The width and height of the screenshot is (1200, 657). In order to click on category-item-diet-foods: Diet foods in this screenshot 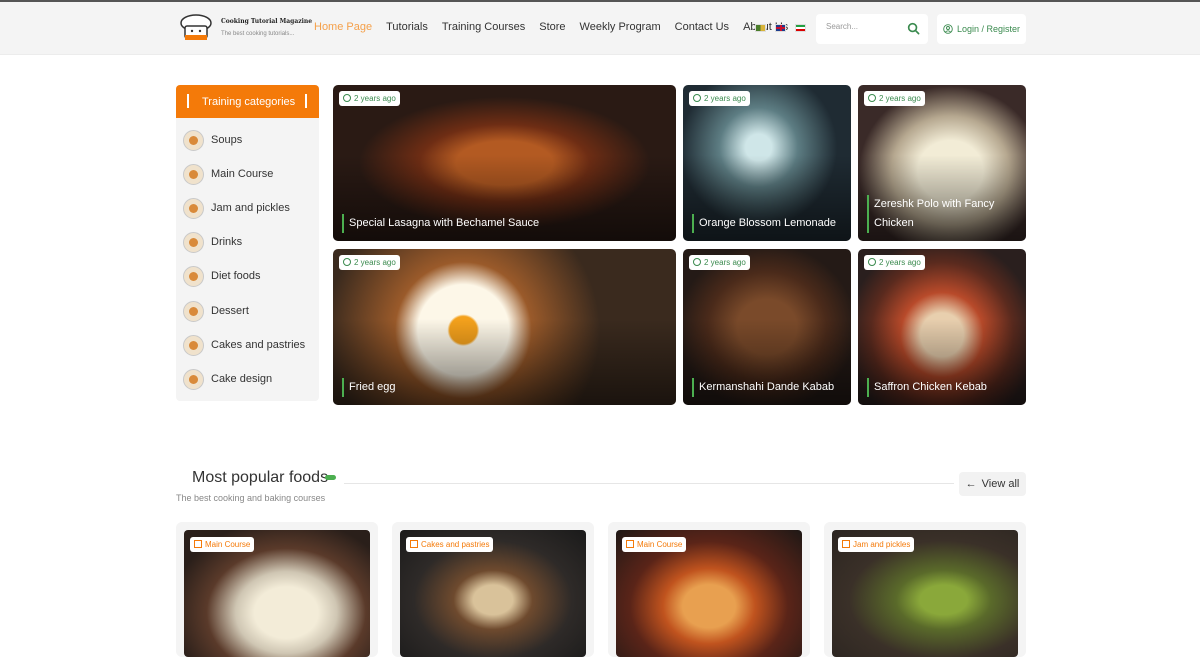, I will do `click(222, 276)`.